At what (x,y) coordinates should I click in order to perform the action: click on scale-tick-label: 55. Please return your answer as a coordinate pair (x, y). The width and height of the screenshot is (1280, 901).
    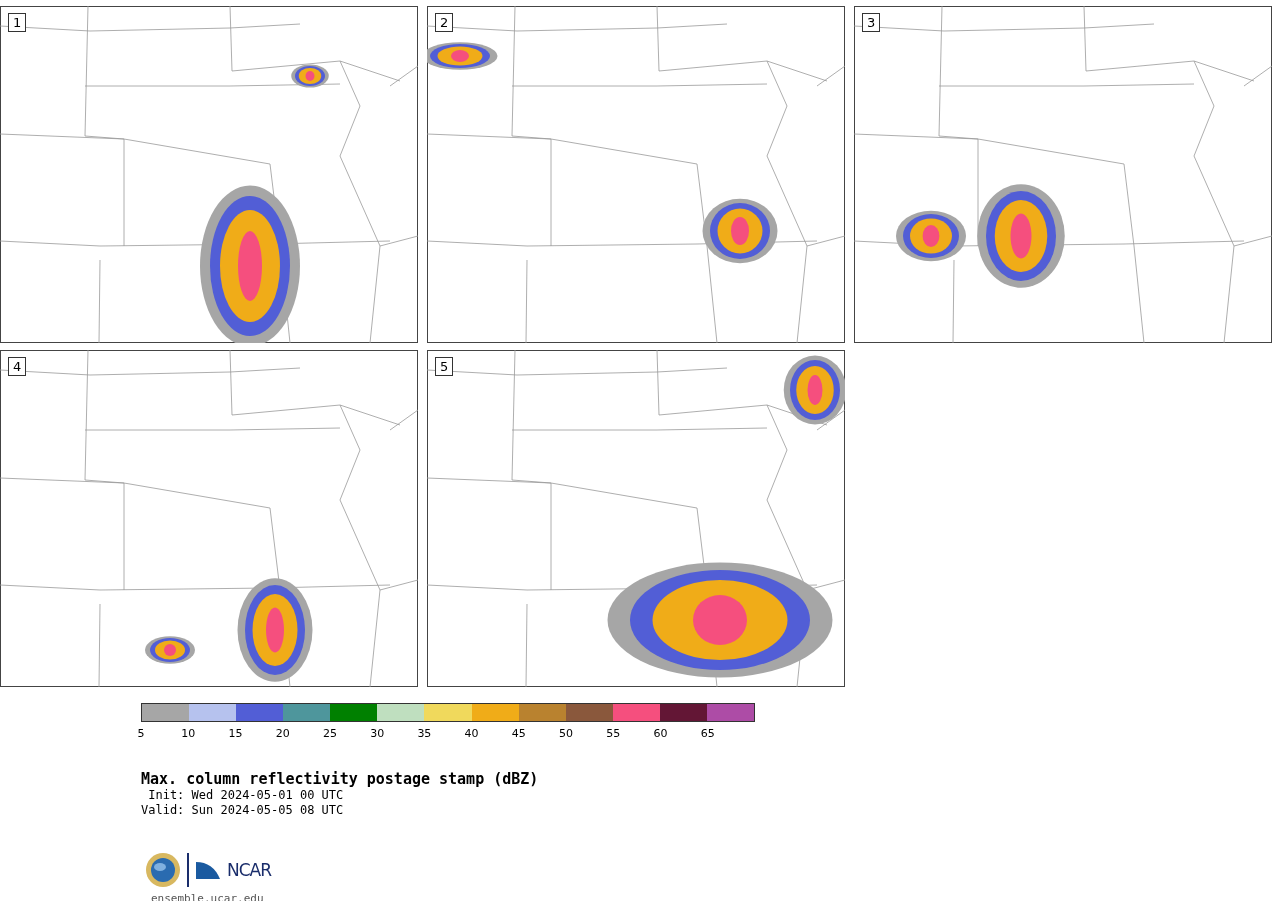
    Looking at the image, I should click on (613, 733).